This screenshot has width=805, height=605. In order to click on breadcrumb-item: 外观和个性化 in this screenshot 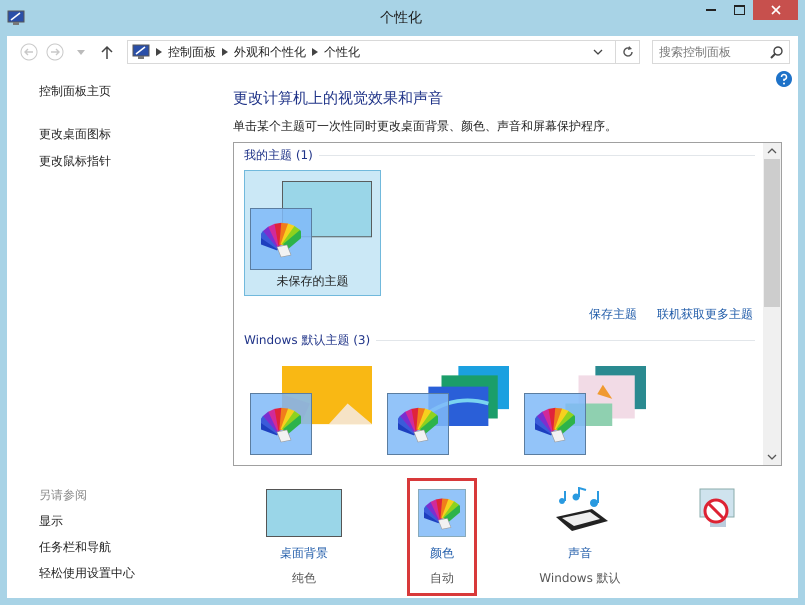, I will do `click(270, 52)`.